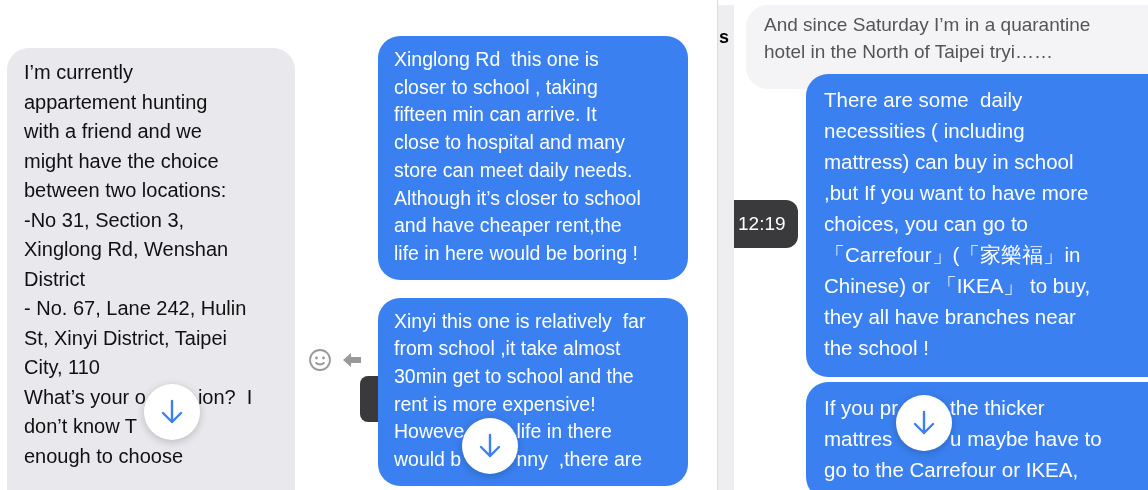 Image resolution: width=1148 pixels, height=490 pixels. I want to click on message-text: There are some daily necessities ( including mattress) can buy in school ,but If you want to have more choices, you can go to 「Carrefour」(「家樂福」in Chinese) or 「IKEA」 to buy, they all have branches near the school !, so click(958, 224).